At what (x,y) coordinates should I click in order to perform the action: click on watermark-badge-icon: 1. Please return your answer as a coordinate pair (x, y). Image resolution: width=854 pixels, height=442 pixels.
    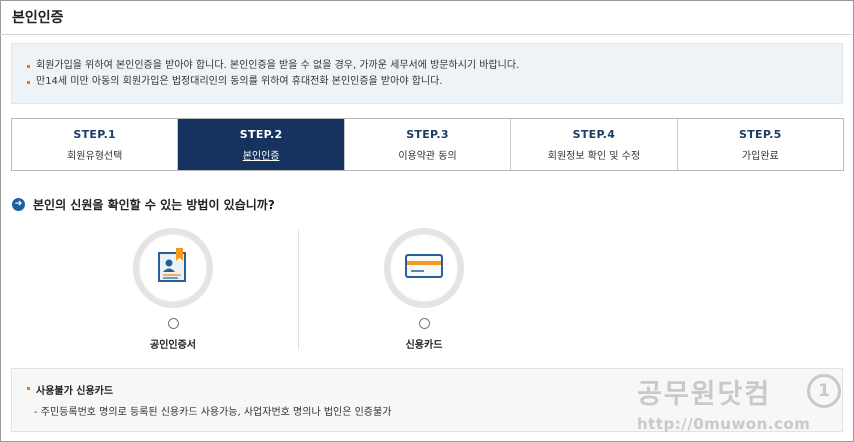
    Looking at the image, I should click on (824, 391).